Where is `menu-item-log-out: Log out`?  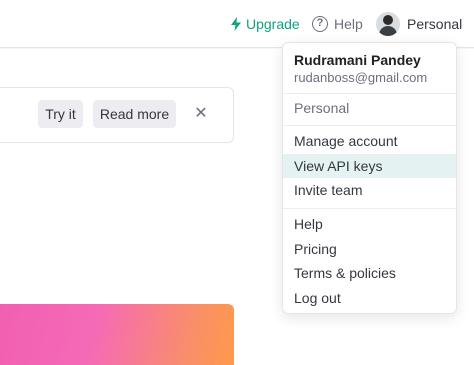
menu-item-log-out: Log out is located at coordinates (369, 298).